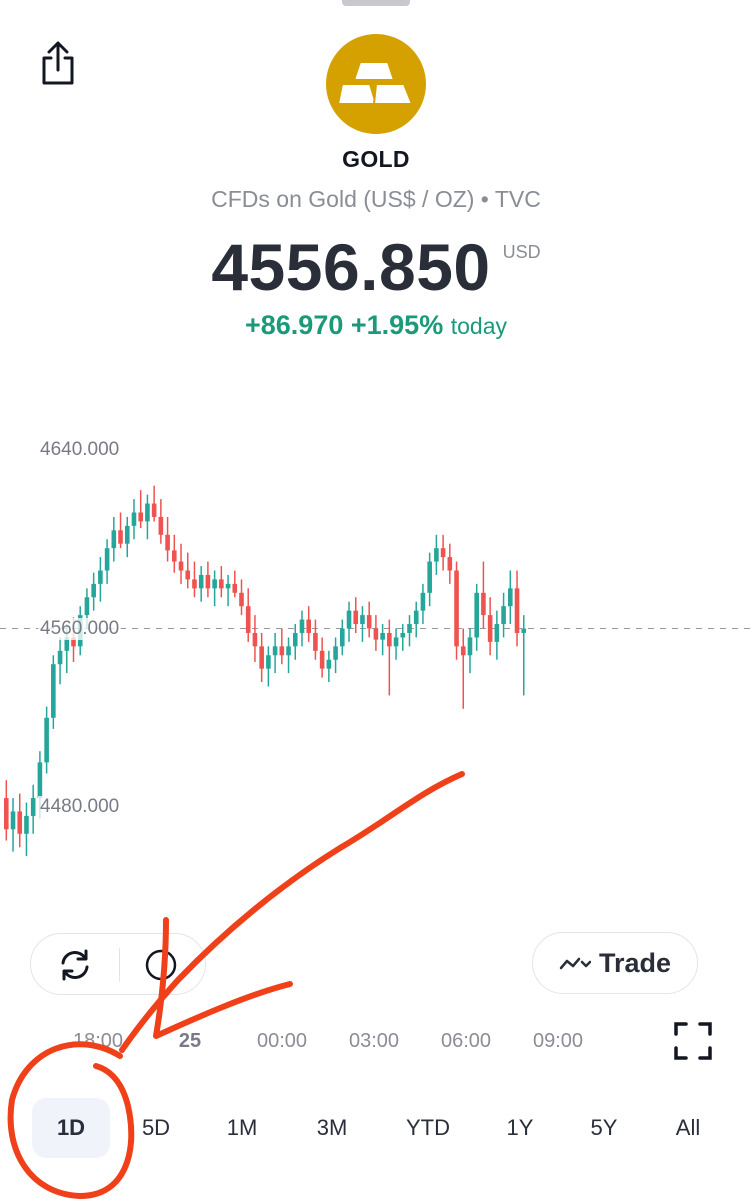 The image size is (752, 1200). I want to click on trade-label: Trade, so click(635, 962).